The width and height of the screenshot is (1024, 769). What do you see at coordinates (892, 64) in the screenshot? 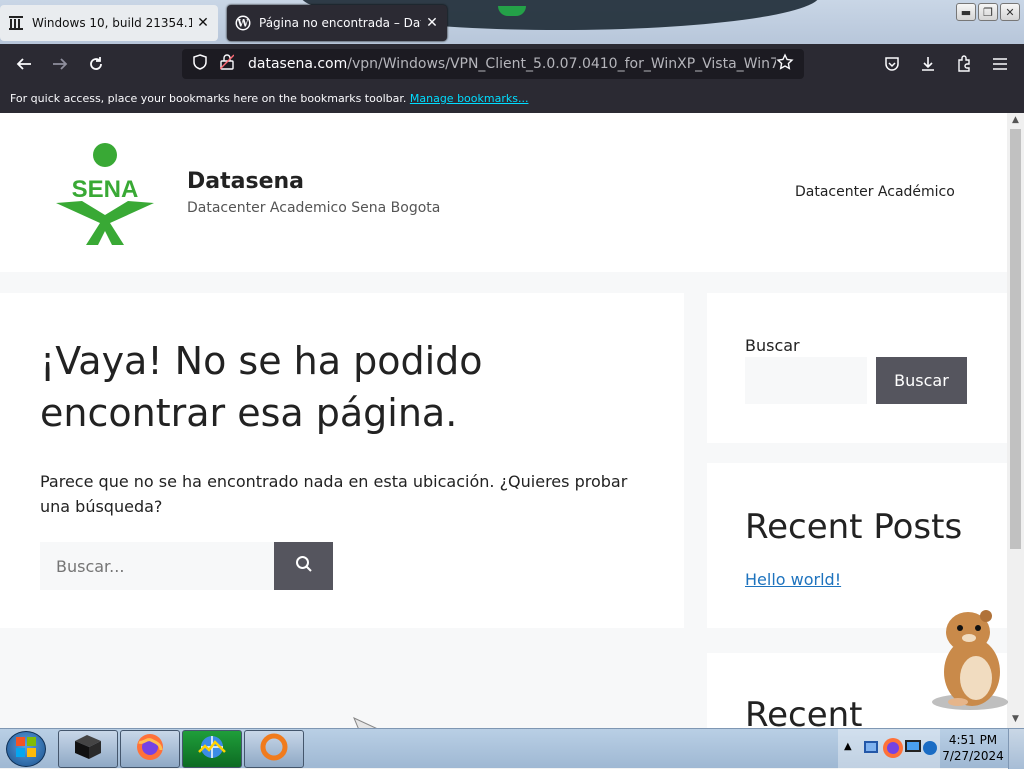
I see `pocket-icon` at bounding box center [892, 64].